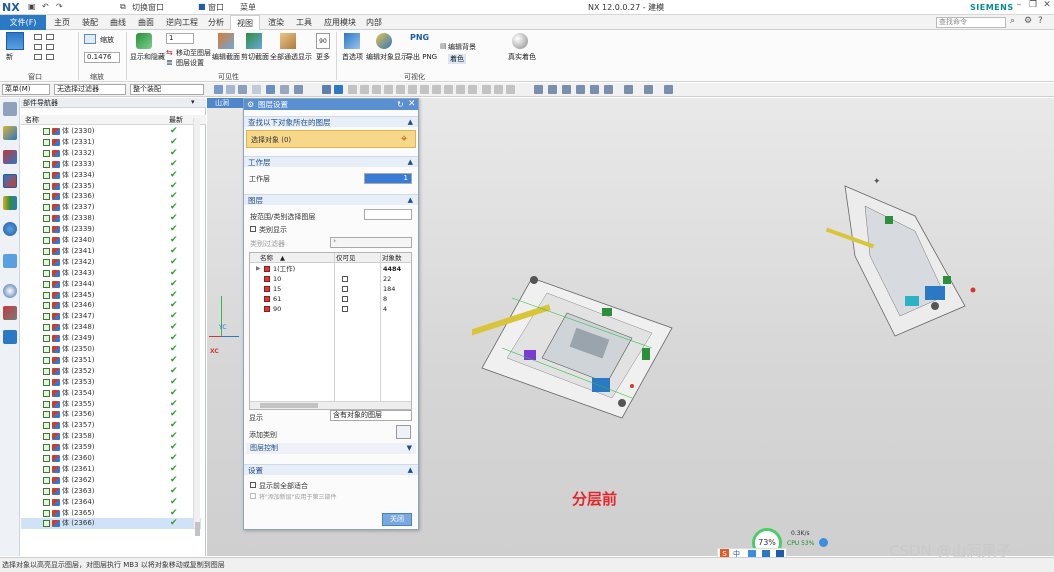  What do you see at coordinates (331, 469) in the screenshot?
I see `section-settings: 设置 ▲` at bounding box center [331, 469].